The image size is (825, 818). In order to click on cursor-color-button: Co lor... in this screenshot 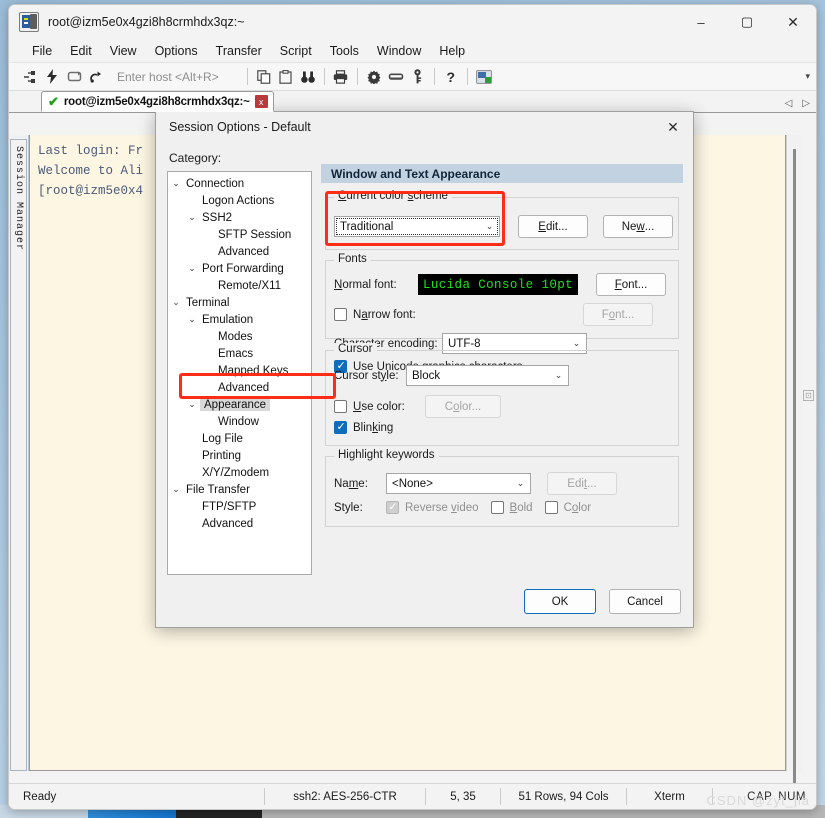, I will do `click(463, 406)`.